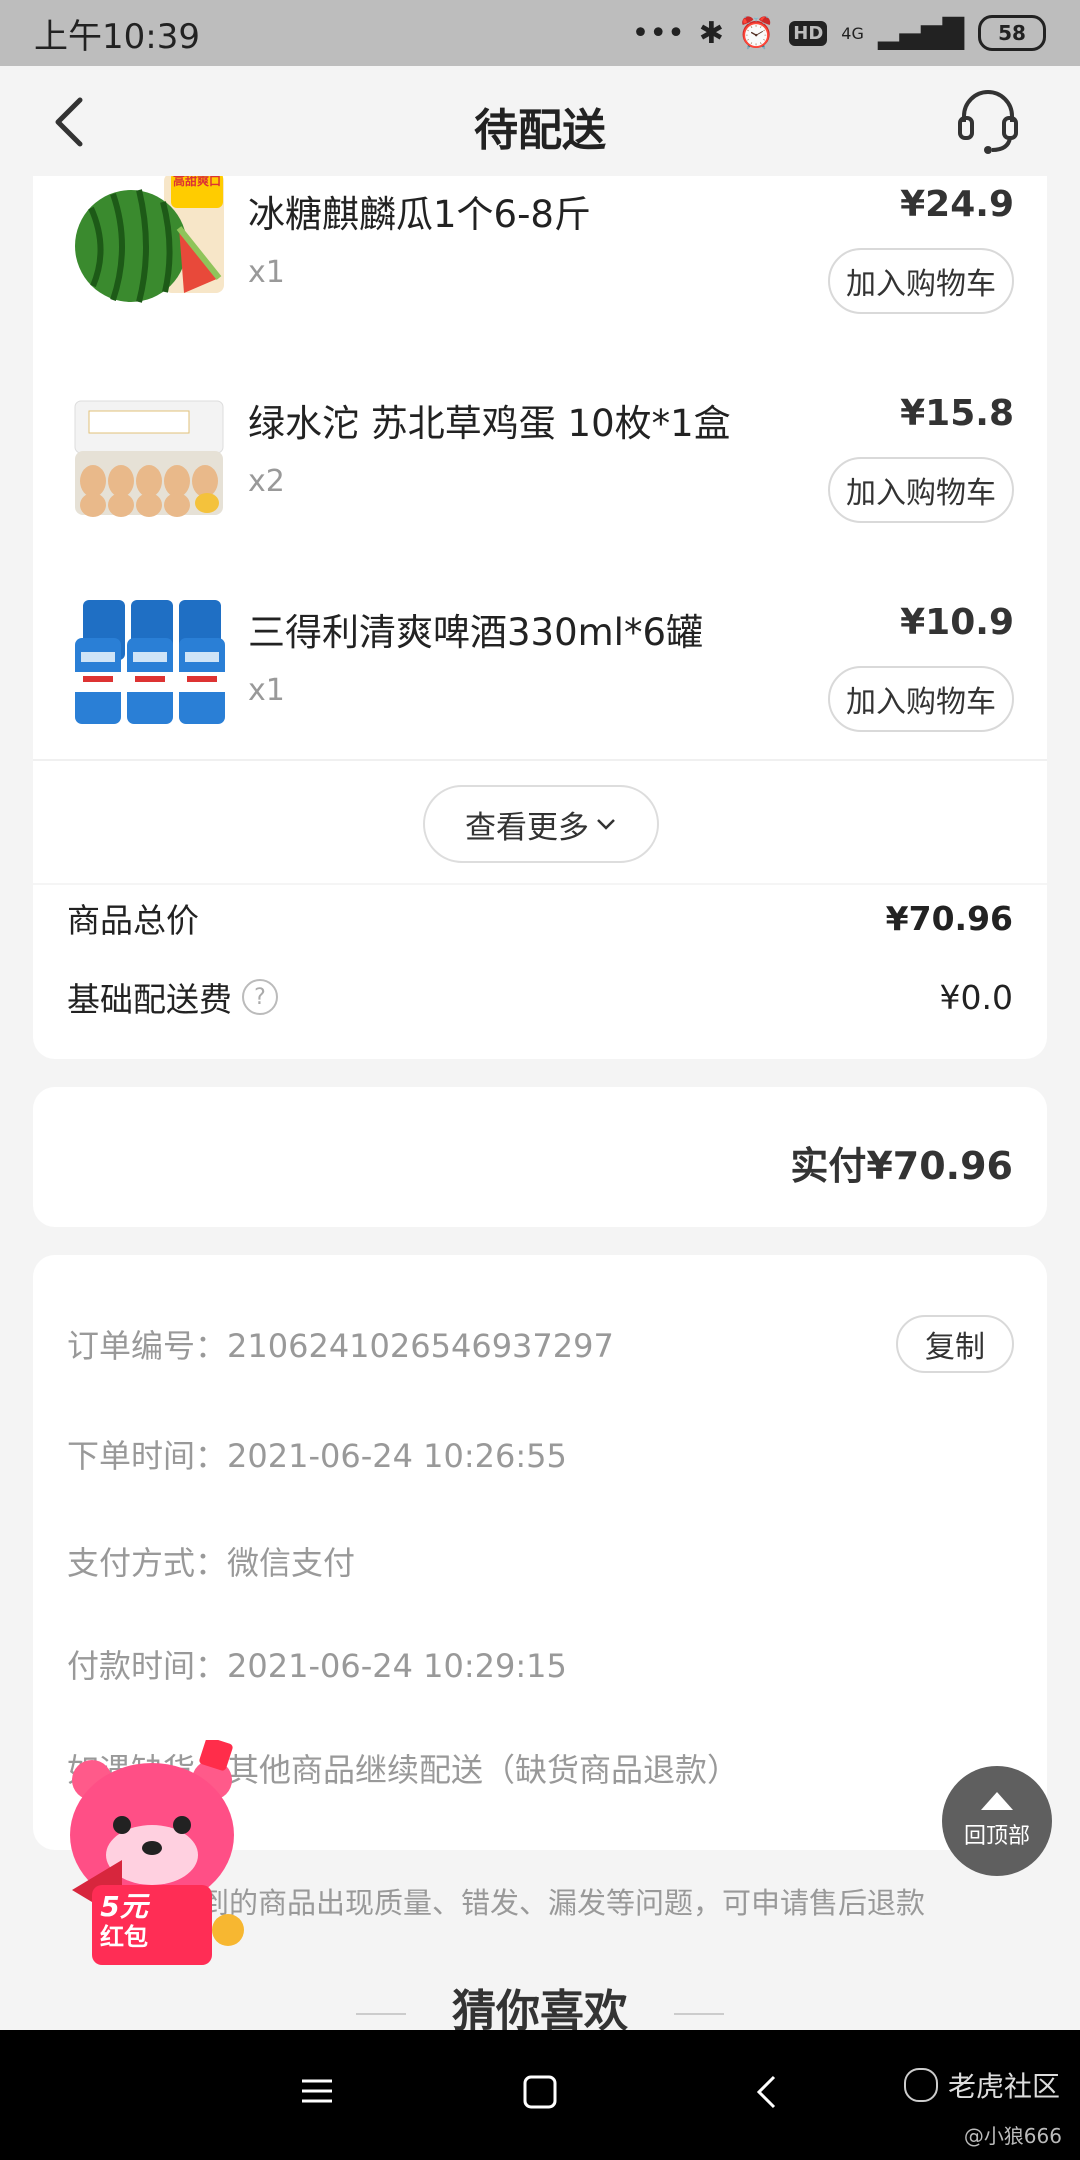  I want to click on status-bar: 上午10:39 ••• ✱ ⏰ HD 4G ▂▄▆█ 58, so click(540, 33).